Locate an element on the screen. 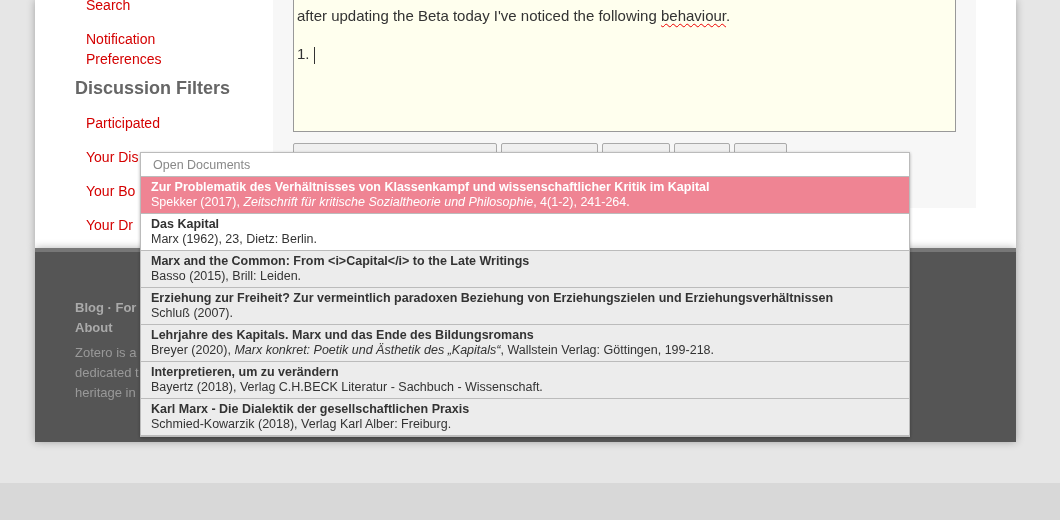  document-title: Zur Problematik des Verhältnisses von Klassenkampf und wissenschaftlicher Kritik im Kapital is located at coordinates (431, 187).